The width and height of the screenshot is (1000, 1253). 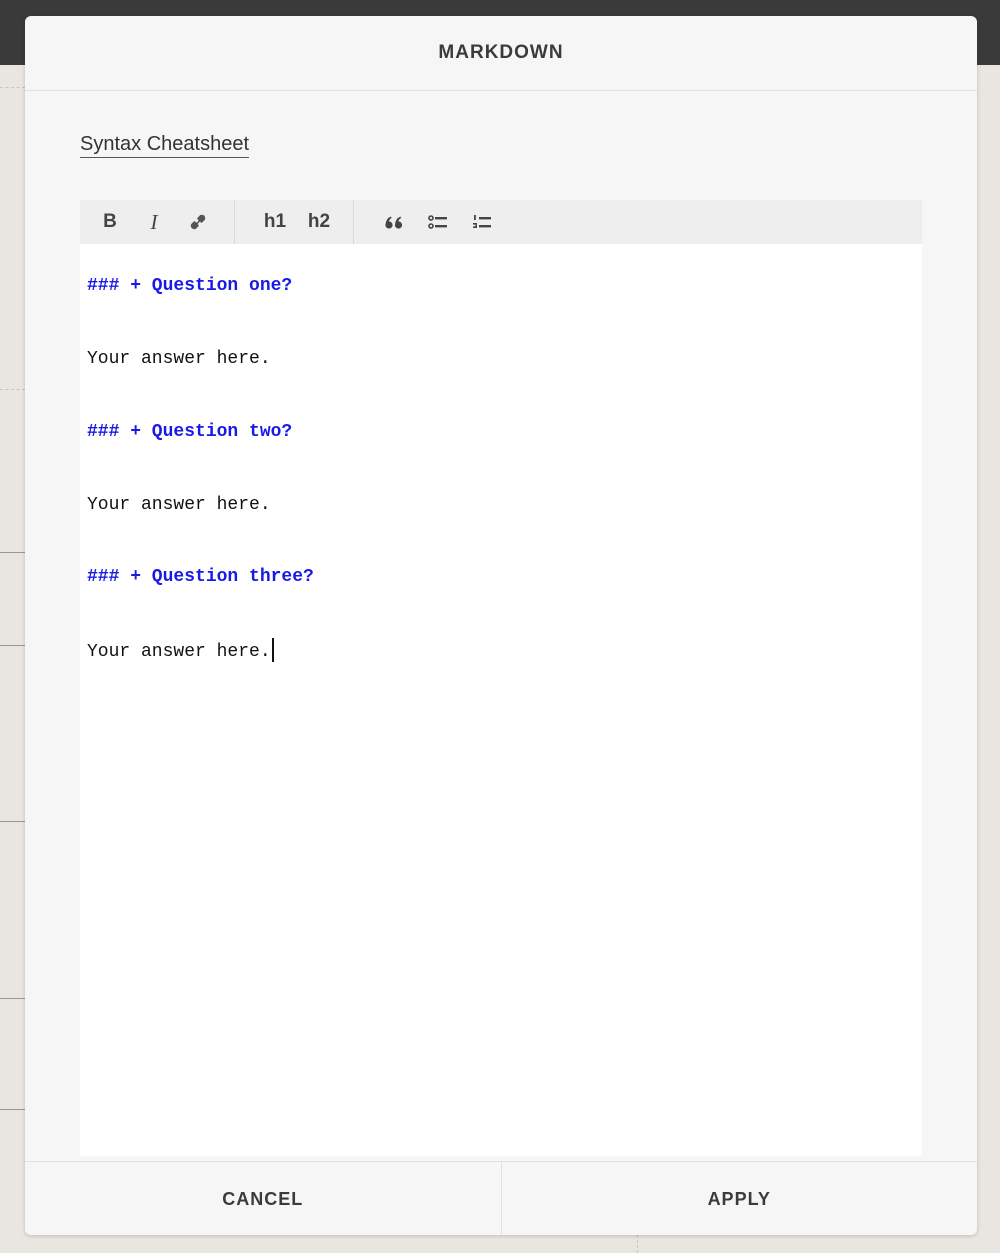 I want to click on markdown-heading-line: ### + Question three?, so click(x=200, y=577).